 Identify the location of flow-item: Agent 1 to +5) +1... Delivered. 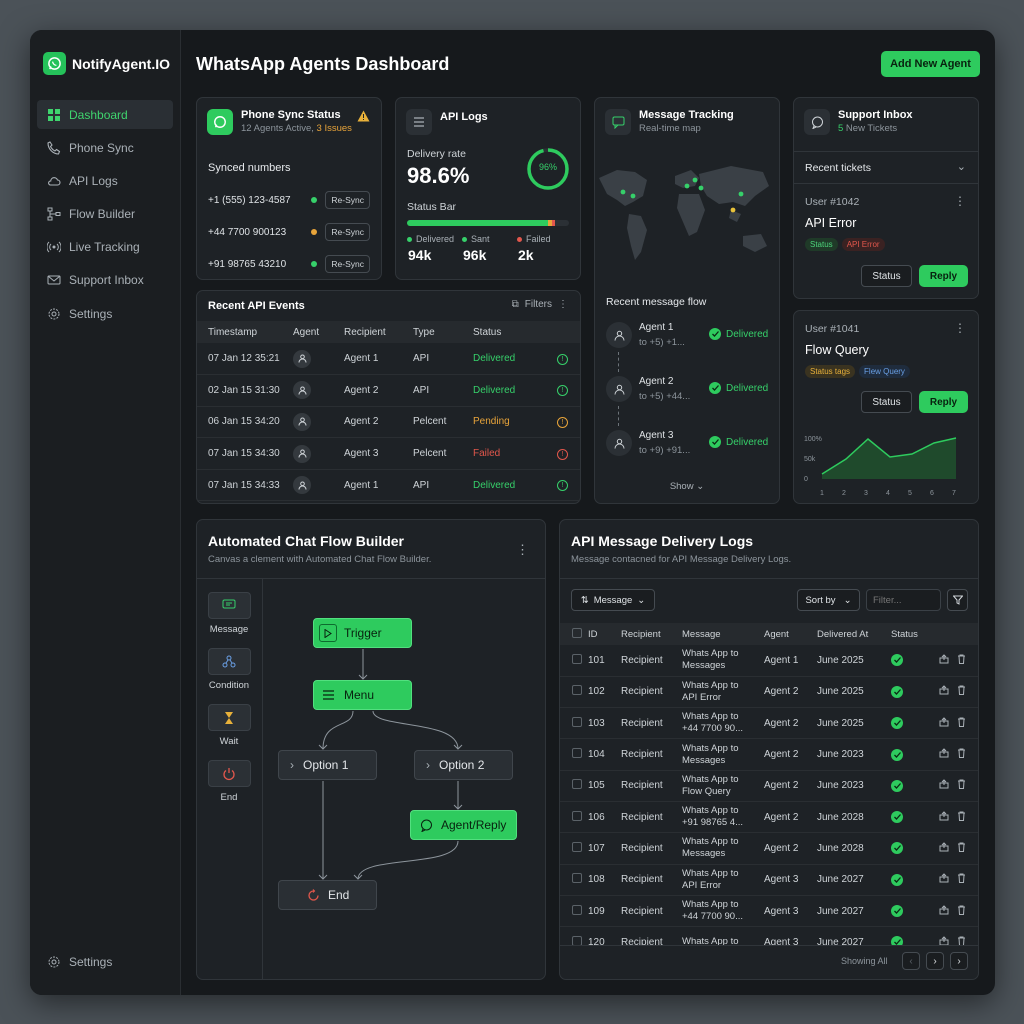
(688, 349).